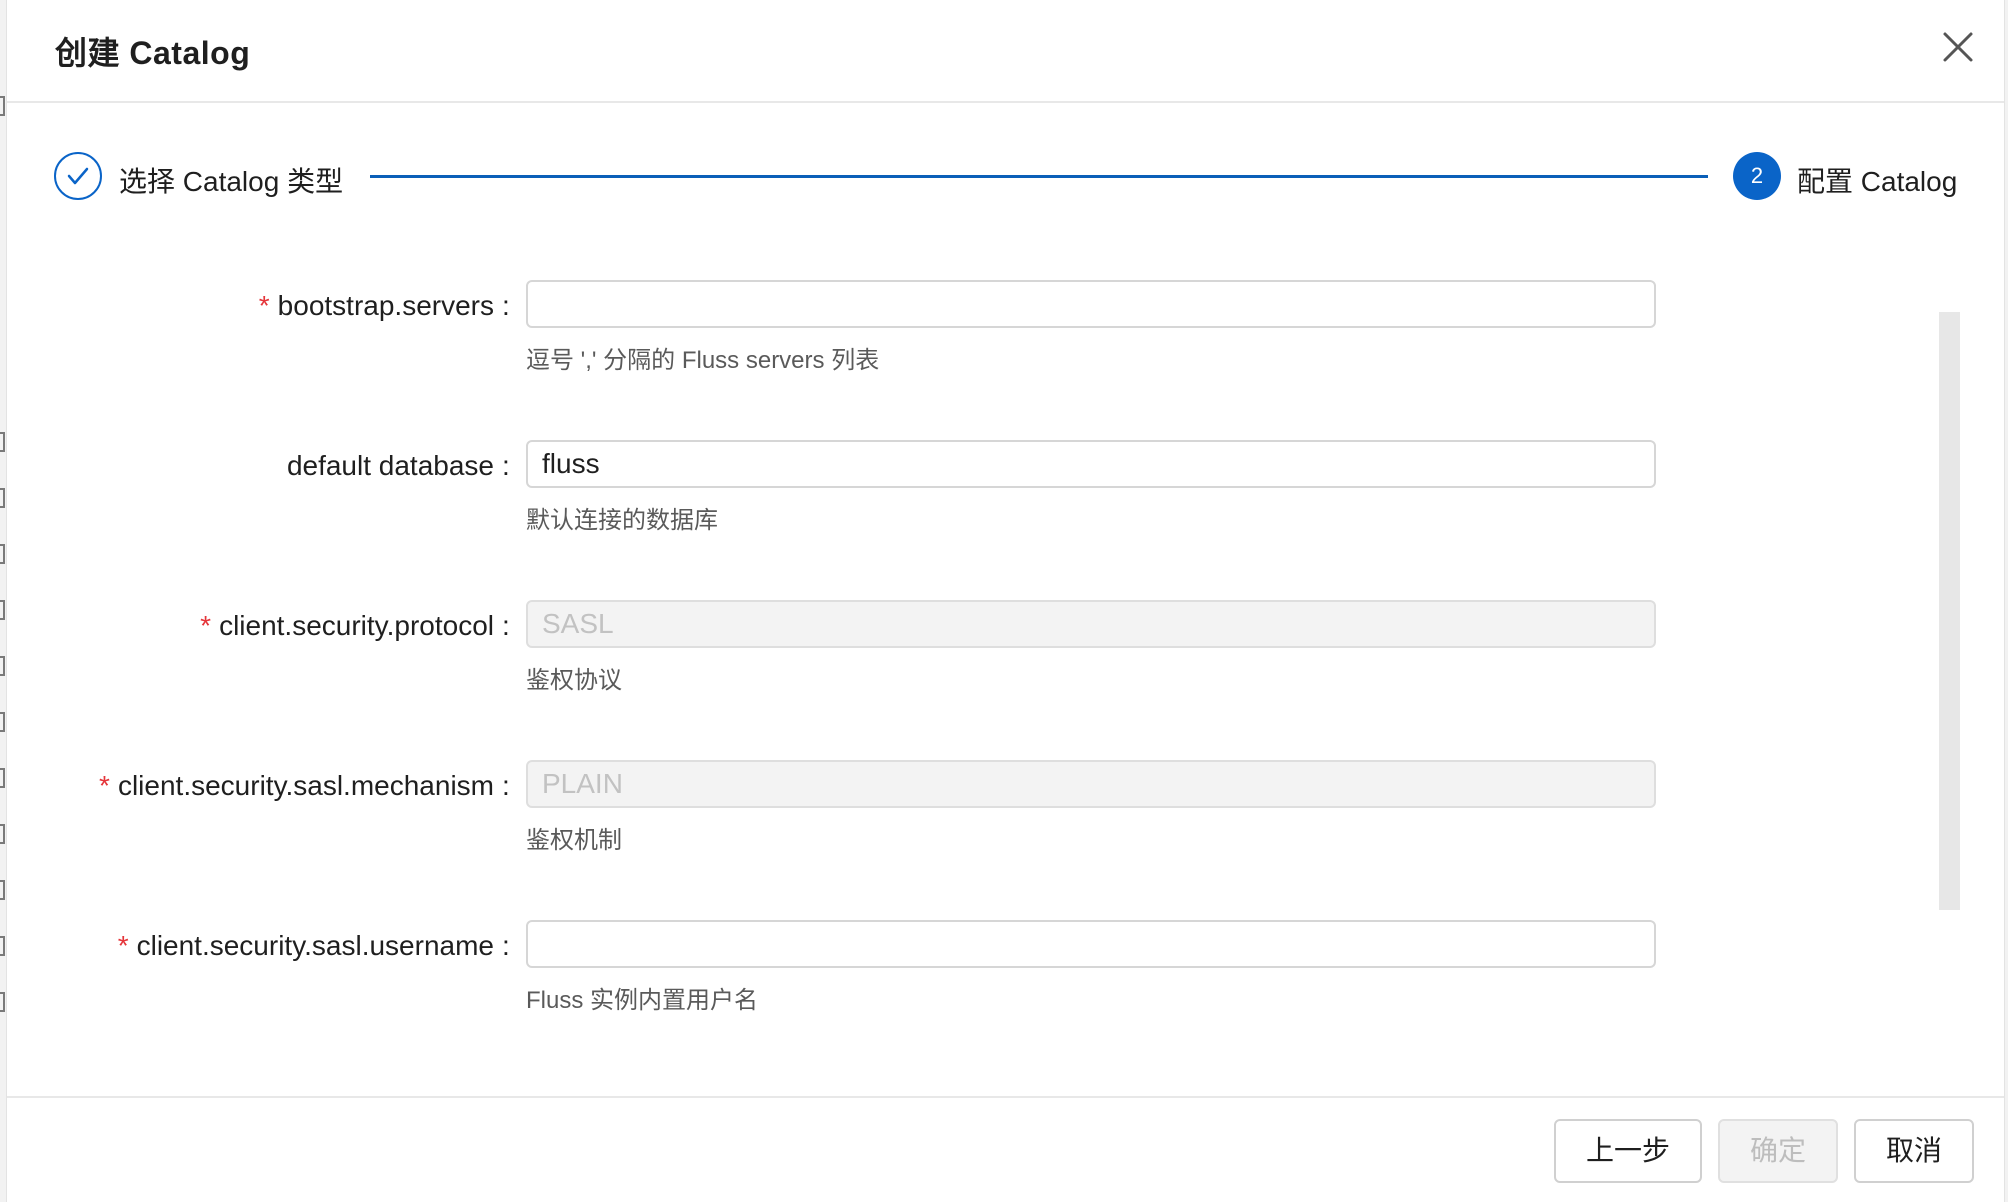 Image resolution: width=2008 pixels, height=1202 pixels. Describe the element at coordinates (1091, 624) in the screenshot. I see `security-protocol-input` at that location.